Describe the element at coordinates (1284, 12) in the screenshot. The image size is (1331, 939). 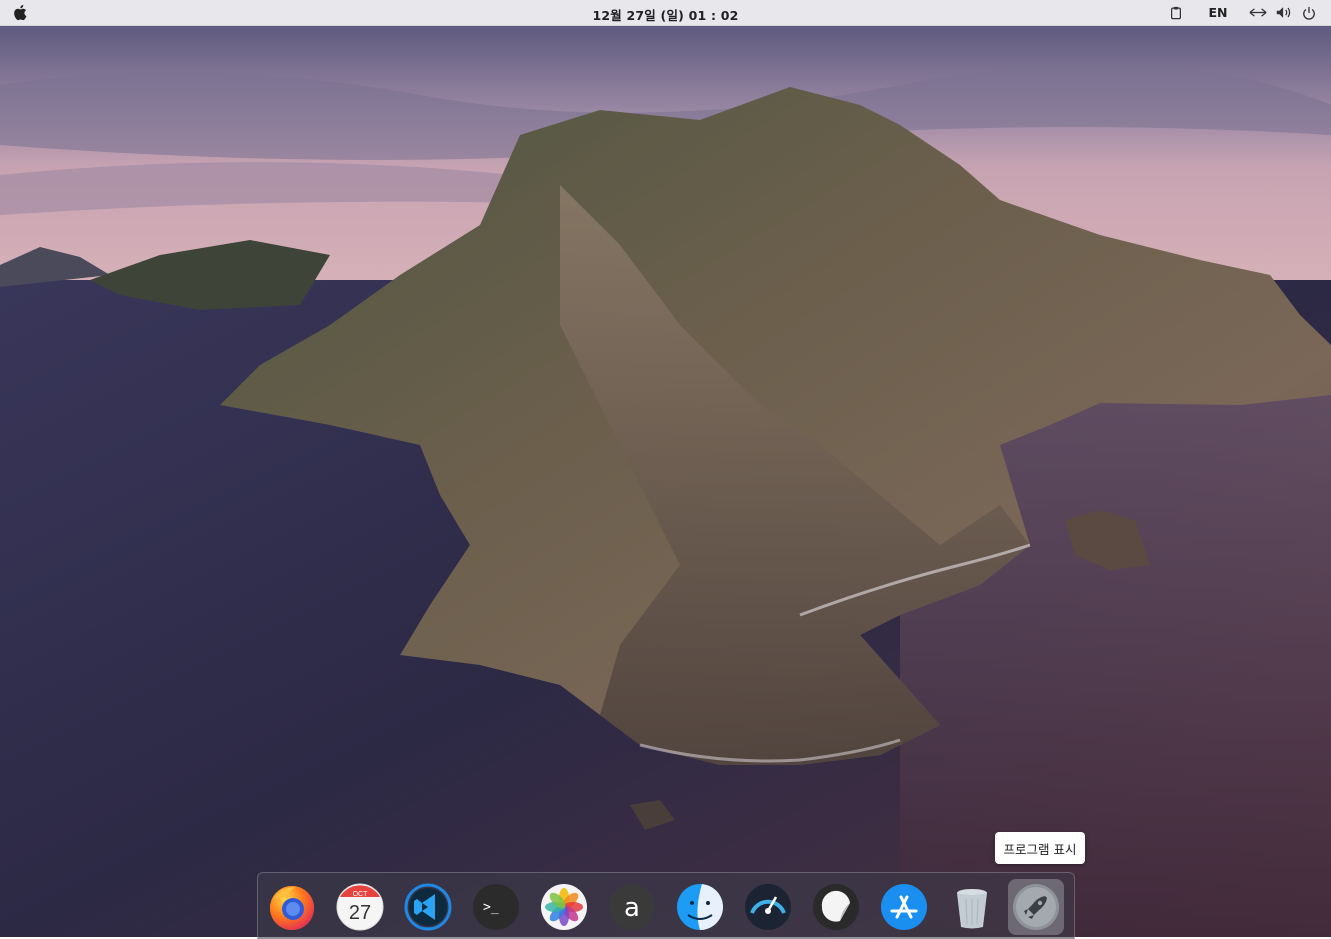
I see `volume-icon` at that location.